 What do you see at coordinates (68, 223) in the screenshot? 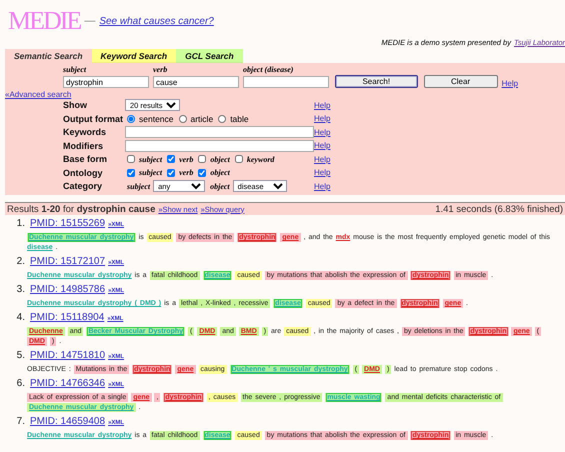
I see `pmid-link: PMID: 15155269` at bounding box center [68, 223].